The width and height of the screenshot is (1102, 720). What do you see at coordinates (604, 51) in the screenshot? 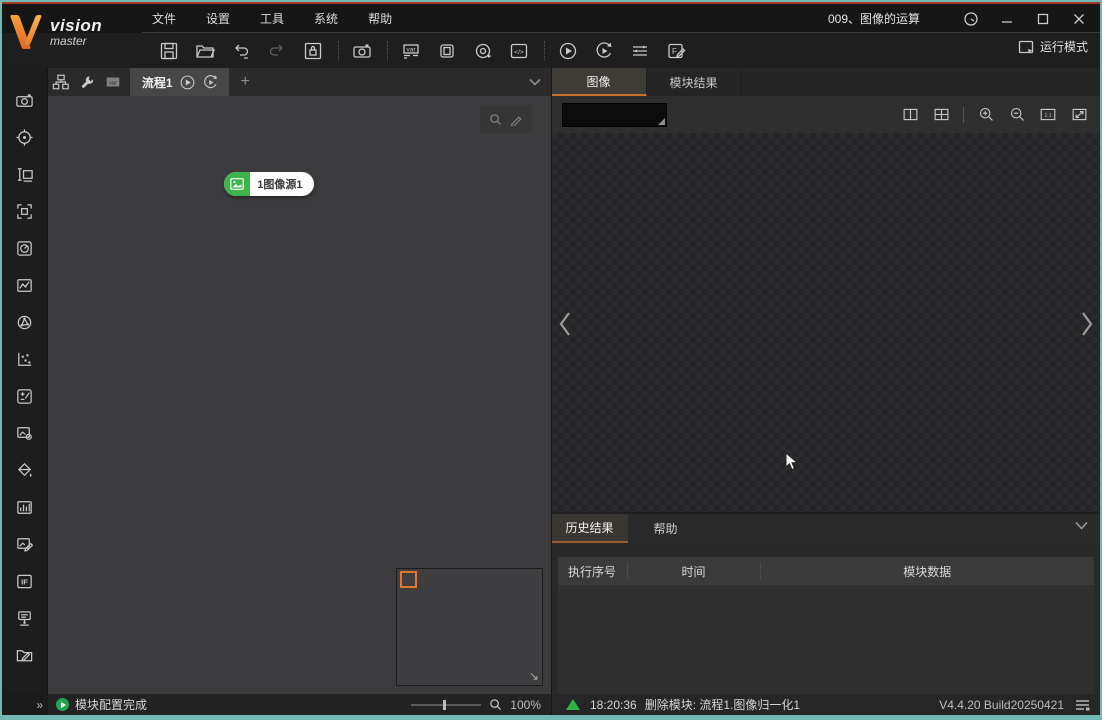
I see `run-continuous-icon` at bounding box center [604, 51].